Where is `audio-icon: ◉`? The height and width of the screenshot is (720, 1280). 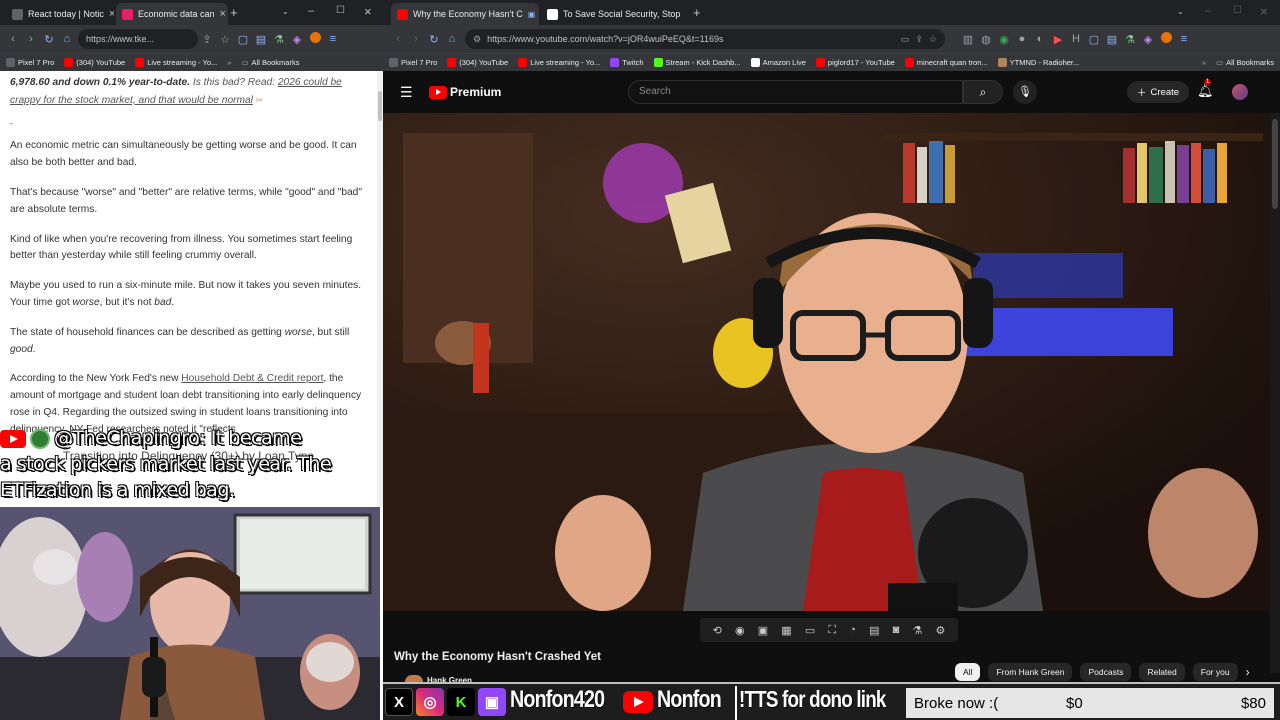 audio-icon: ◉ is located at coordinates (740, 630).